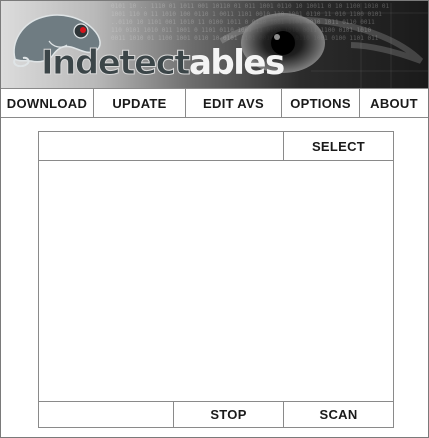  I want to click on file-select-row: SELECT, so click(216, 146).